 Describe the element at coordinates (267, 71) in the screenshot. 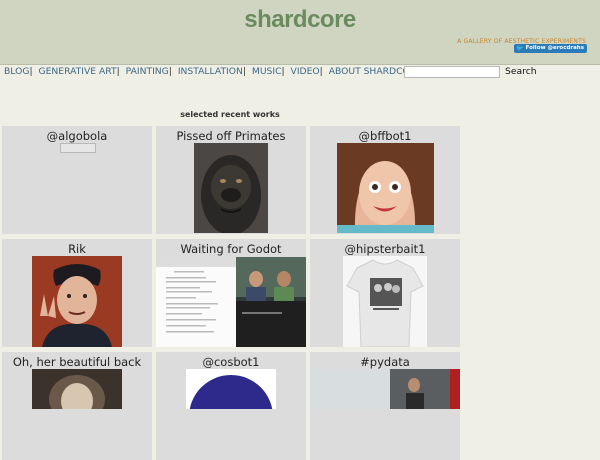

I see `nav-item-music: MUSIC` at that location.